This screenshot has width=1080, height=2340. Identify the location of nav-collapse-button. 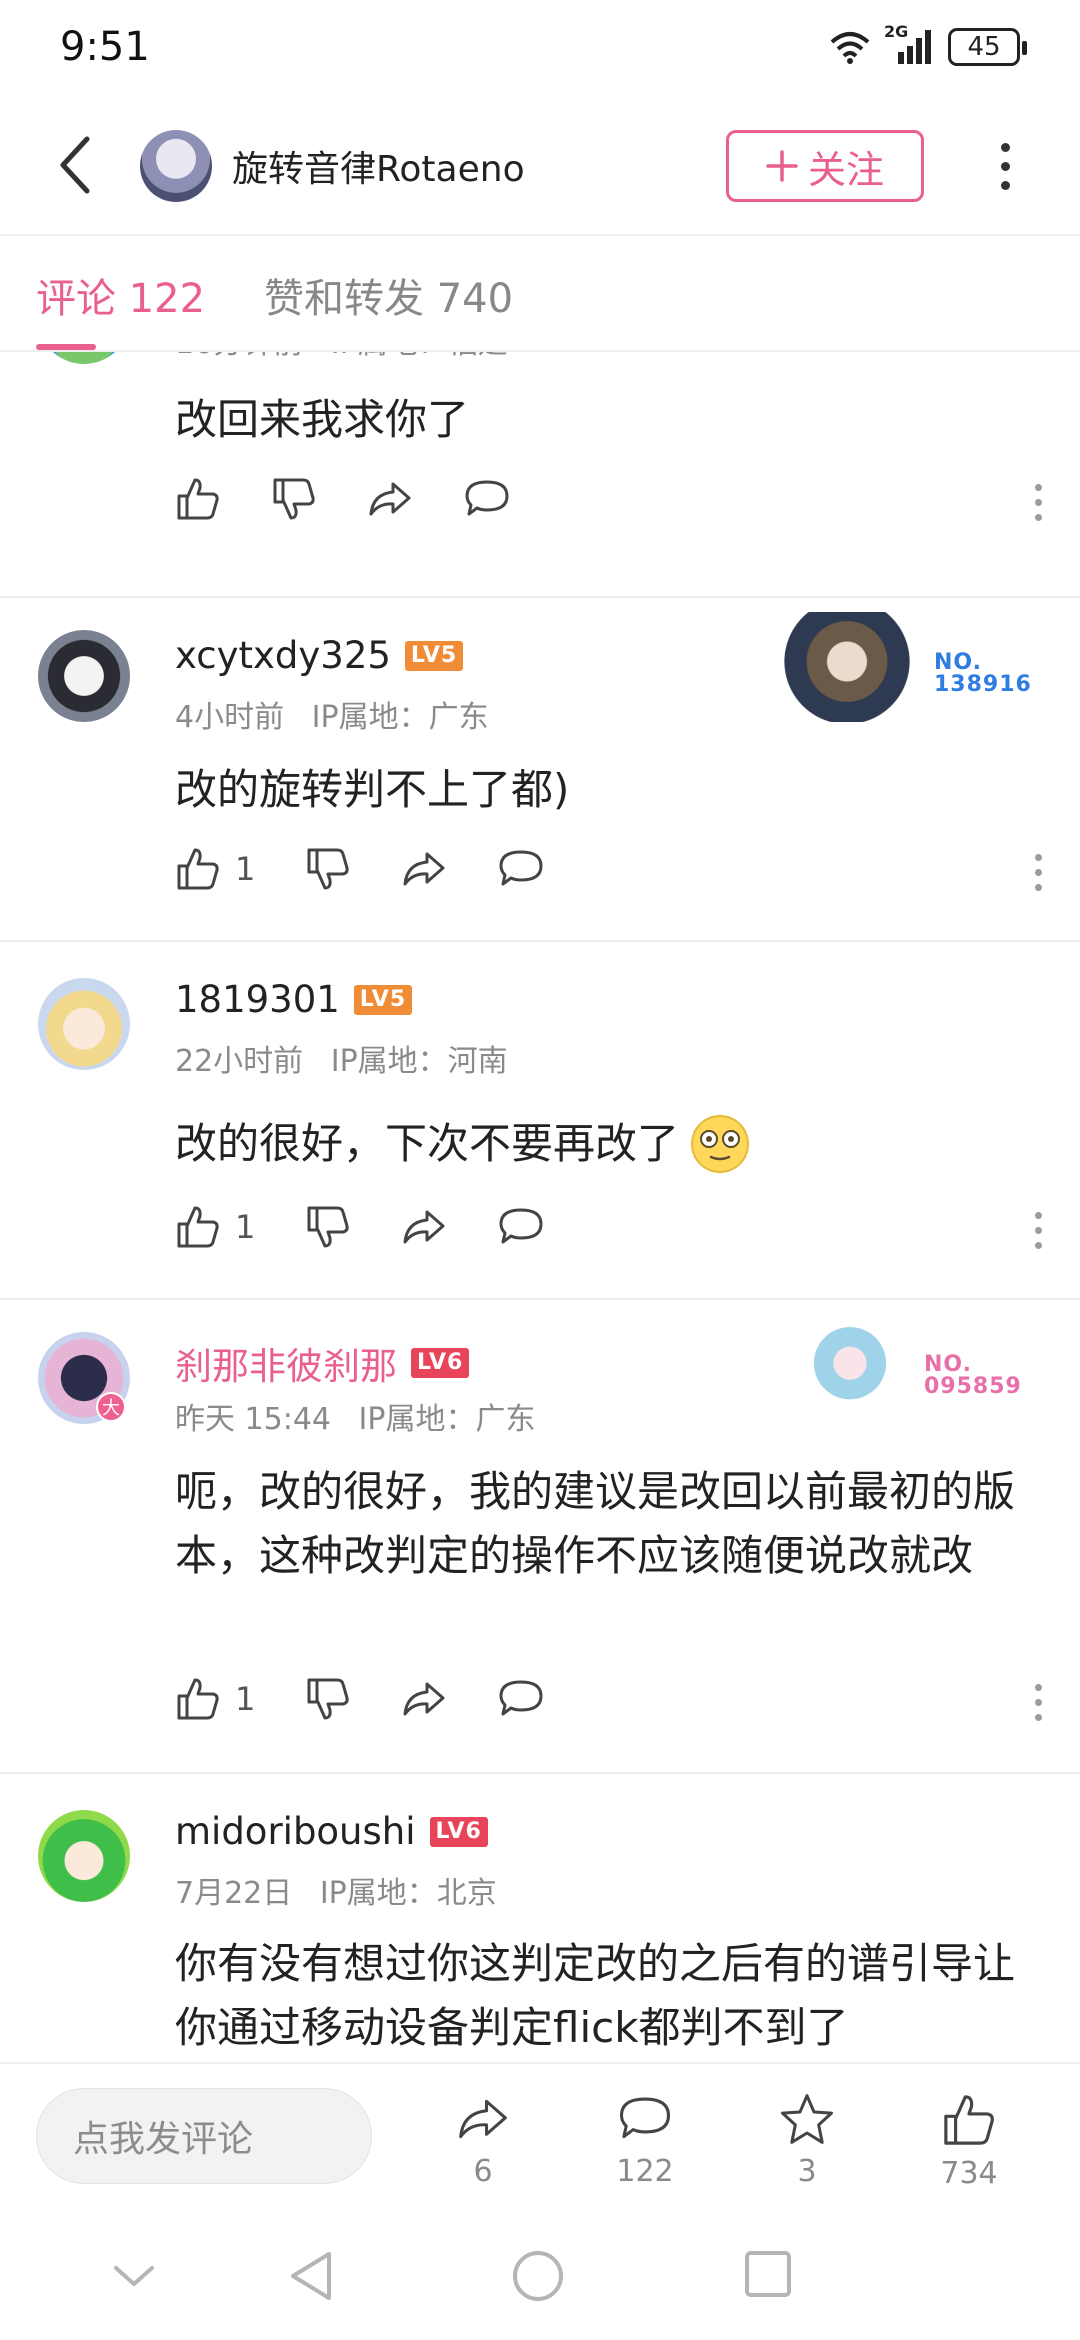
(134, 2277).